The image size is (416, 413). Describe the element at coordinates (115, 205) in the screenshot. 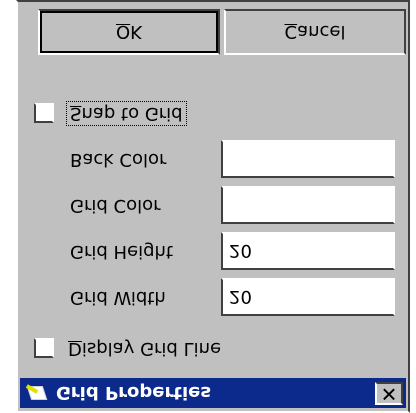

I see `grid-color-label: Grid Color` at that location.